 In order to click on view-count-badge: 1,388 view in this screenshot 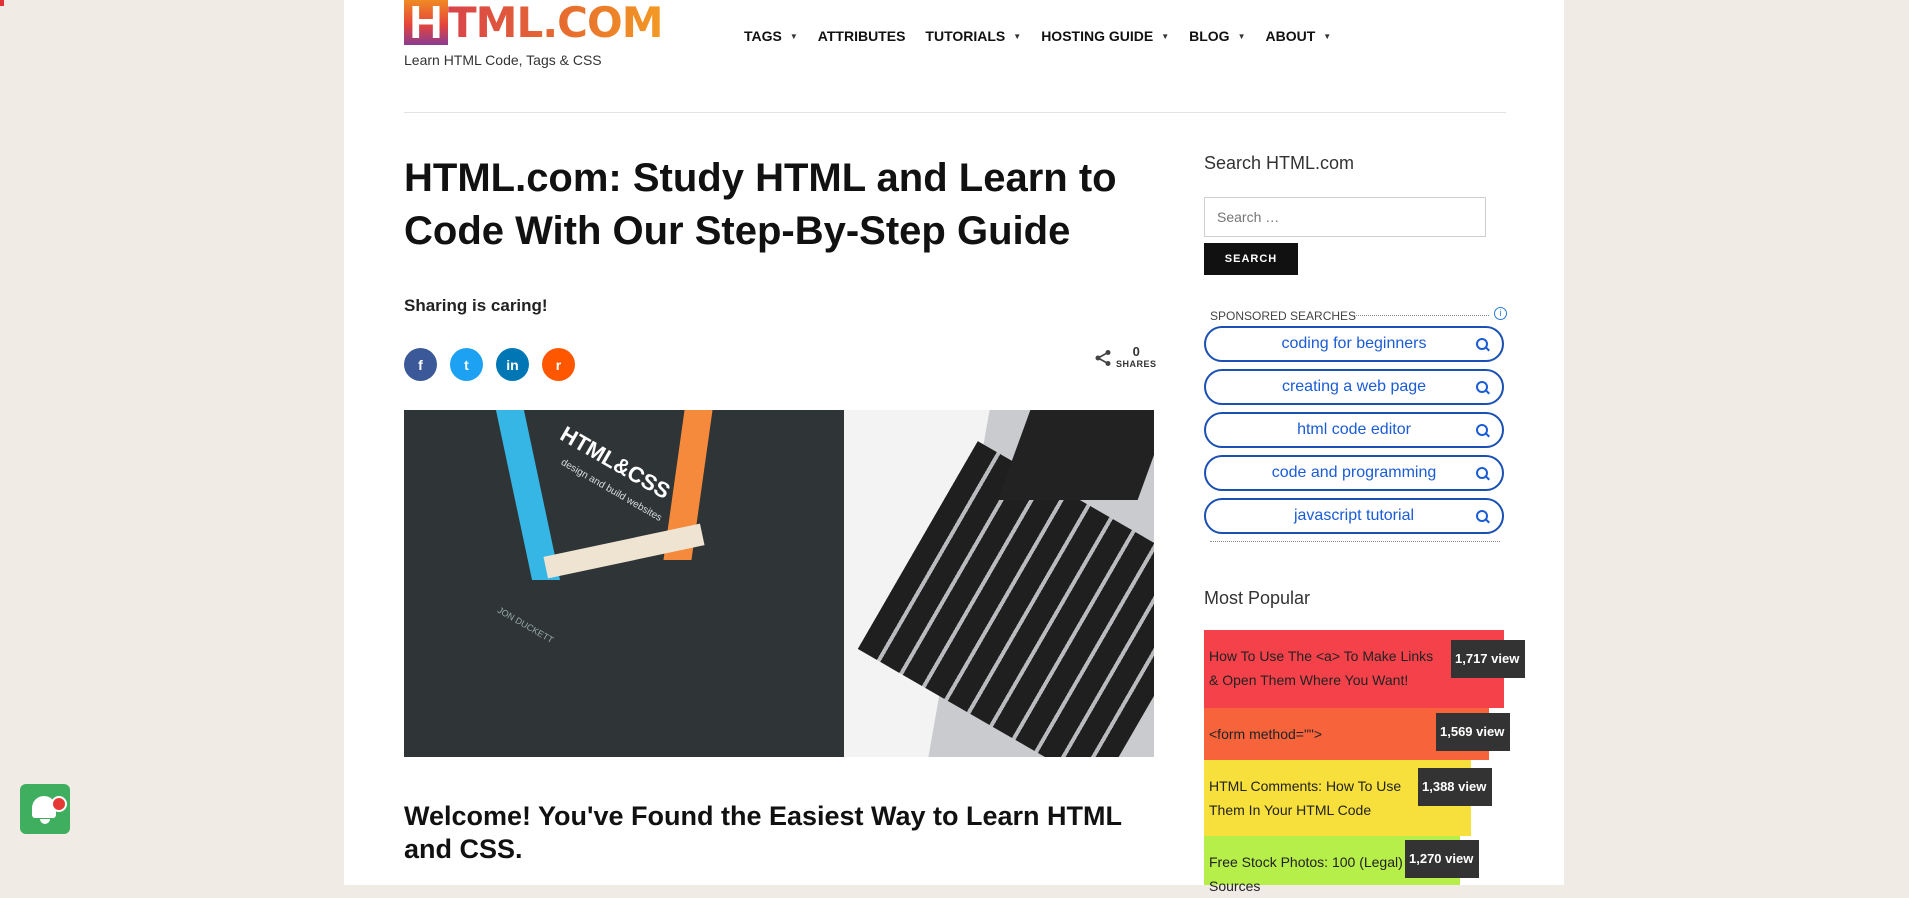, I will do `click(1455, 787)`.